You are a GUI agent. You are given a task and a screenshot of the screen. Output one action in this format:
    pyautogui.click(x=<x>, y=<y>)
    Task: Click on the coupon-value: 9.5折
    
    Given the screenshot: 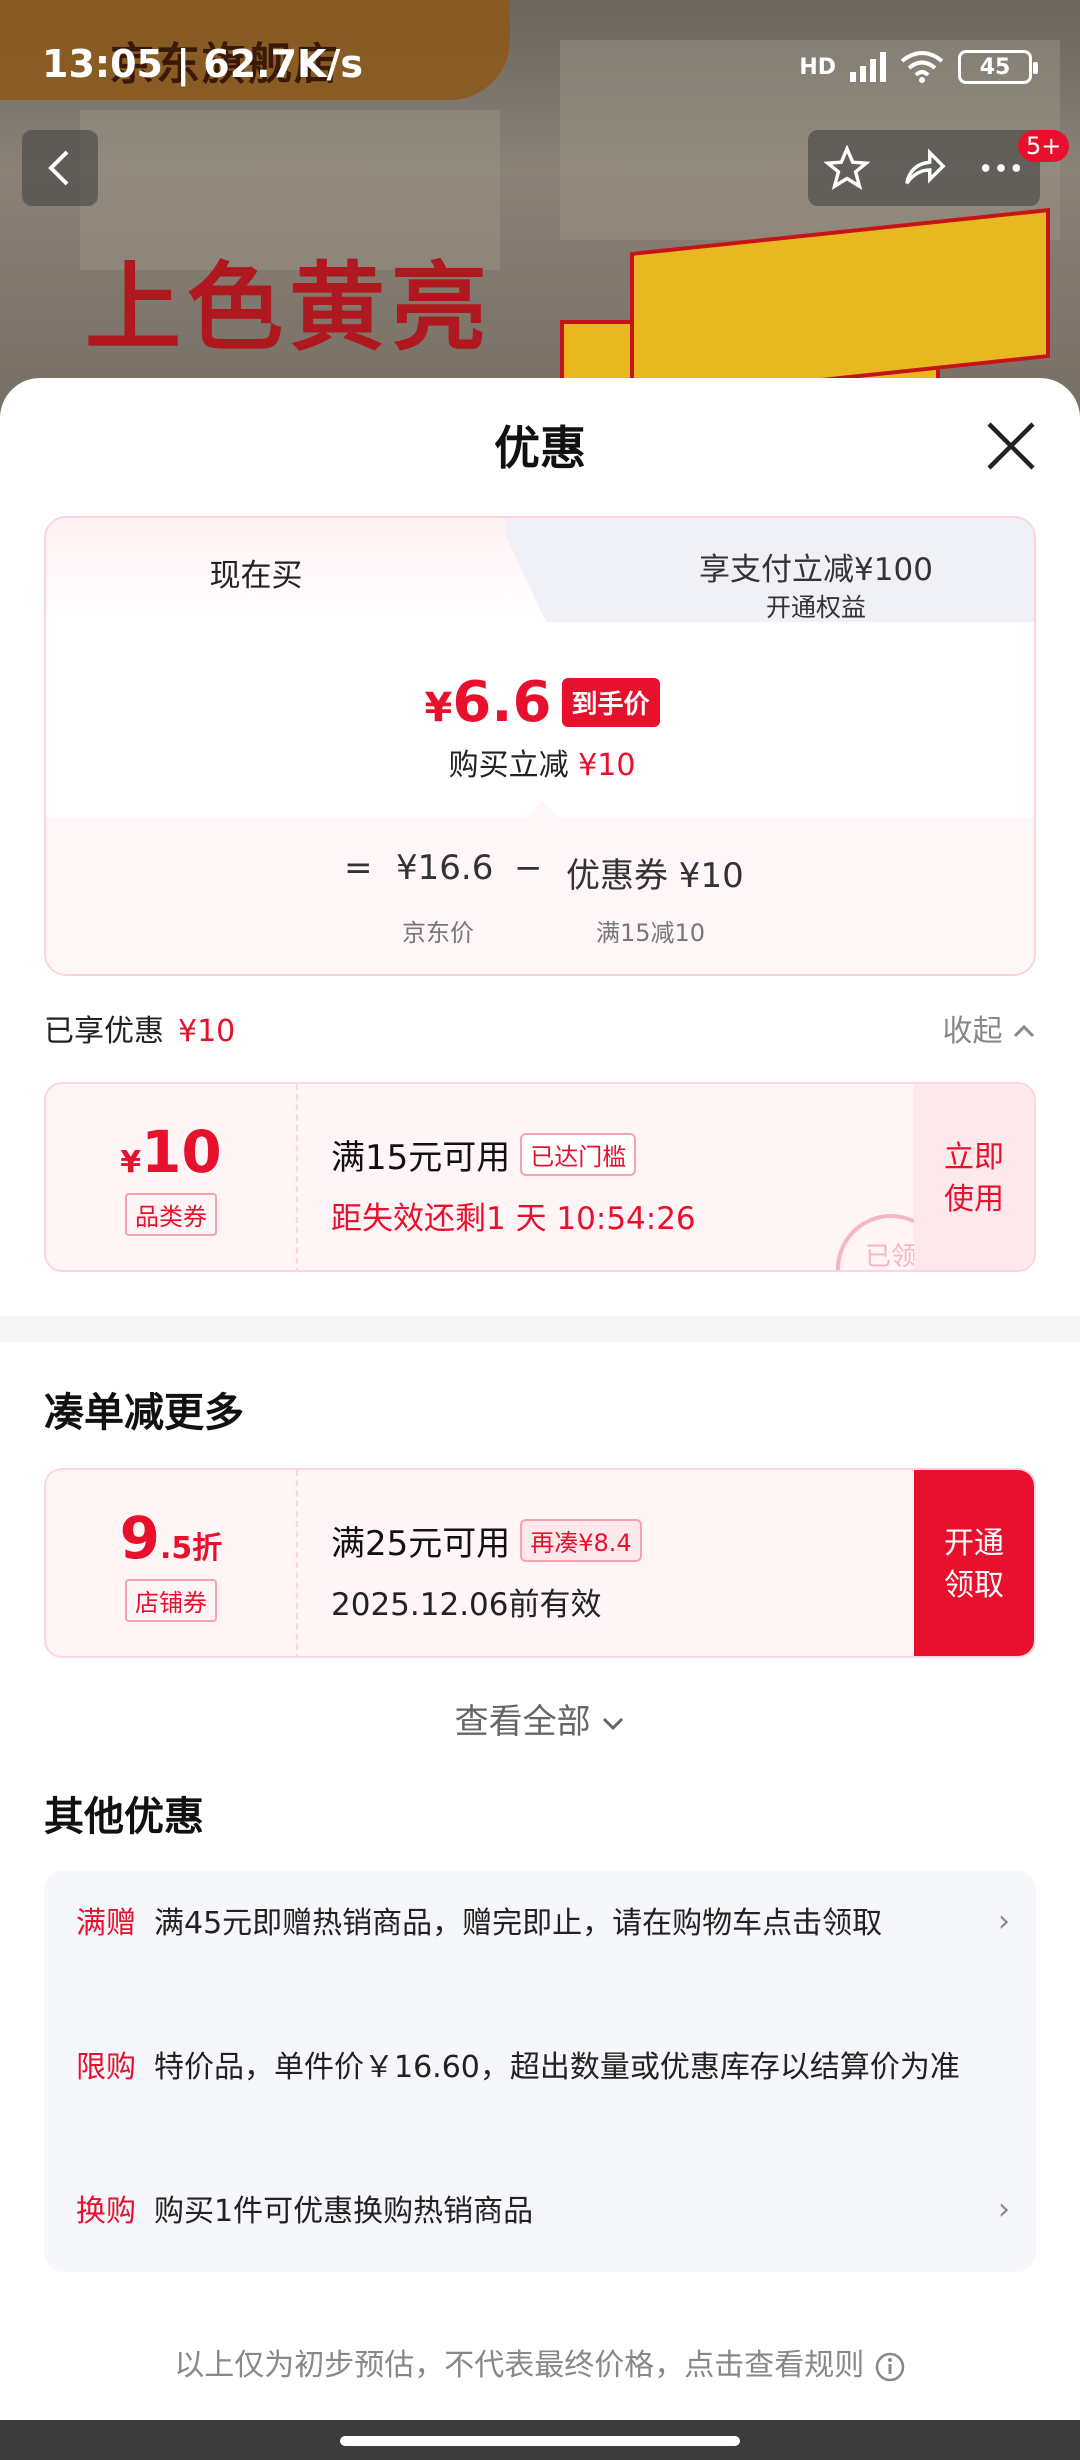 What is the action you would take?
    pyautogui.click(x=171, y=1537)
    